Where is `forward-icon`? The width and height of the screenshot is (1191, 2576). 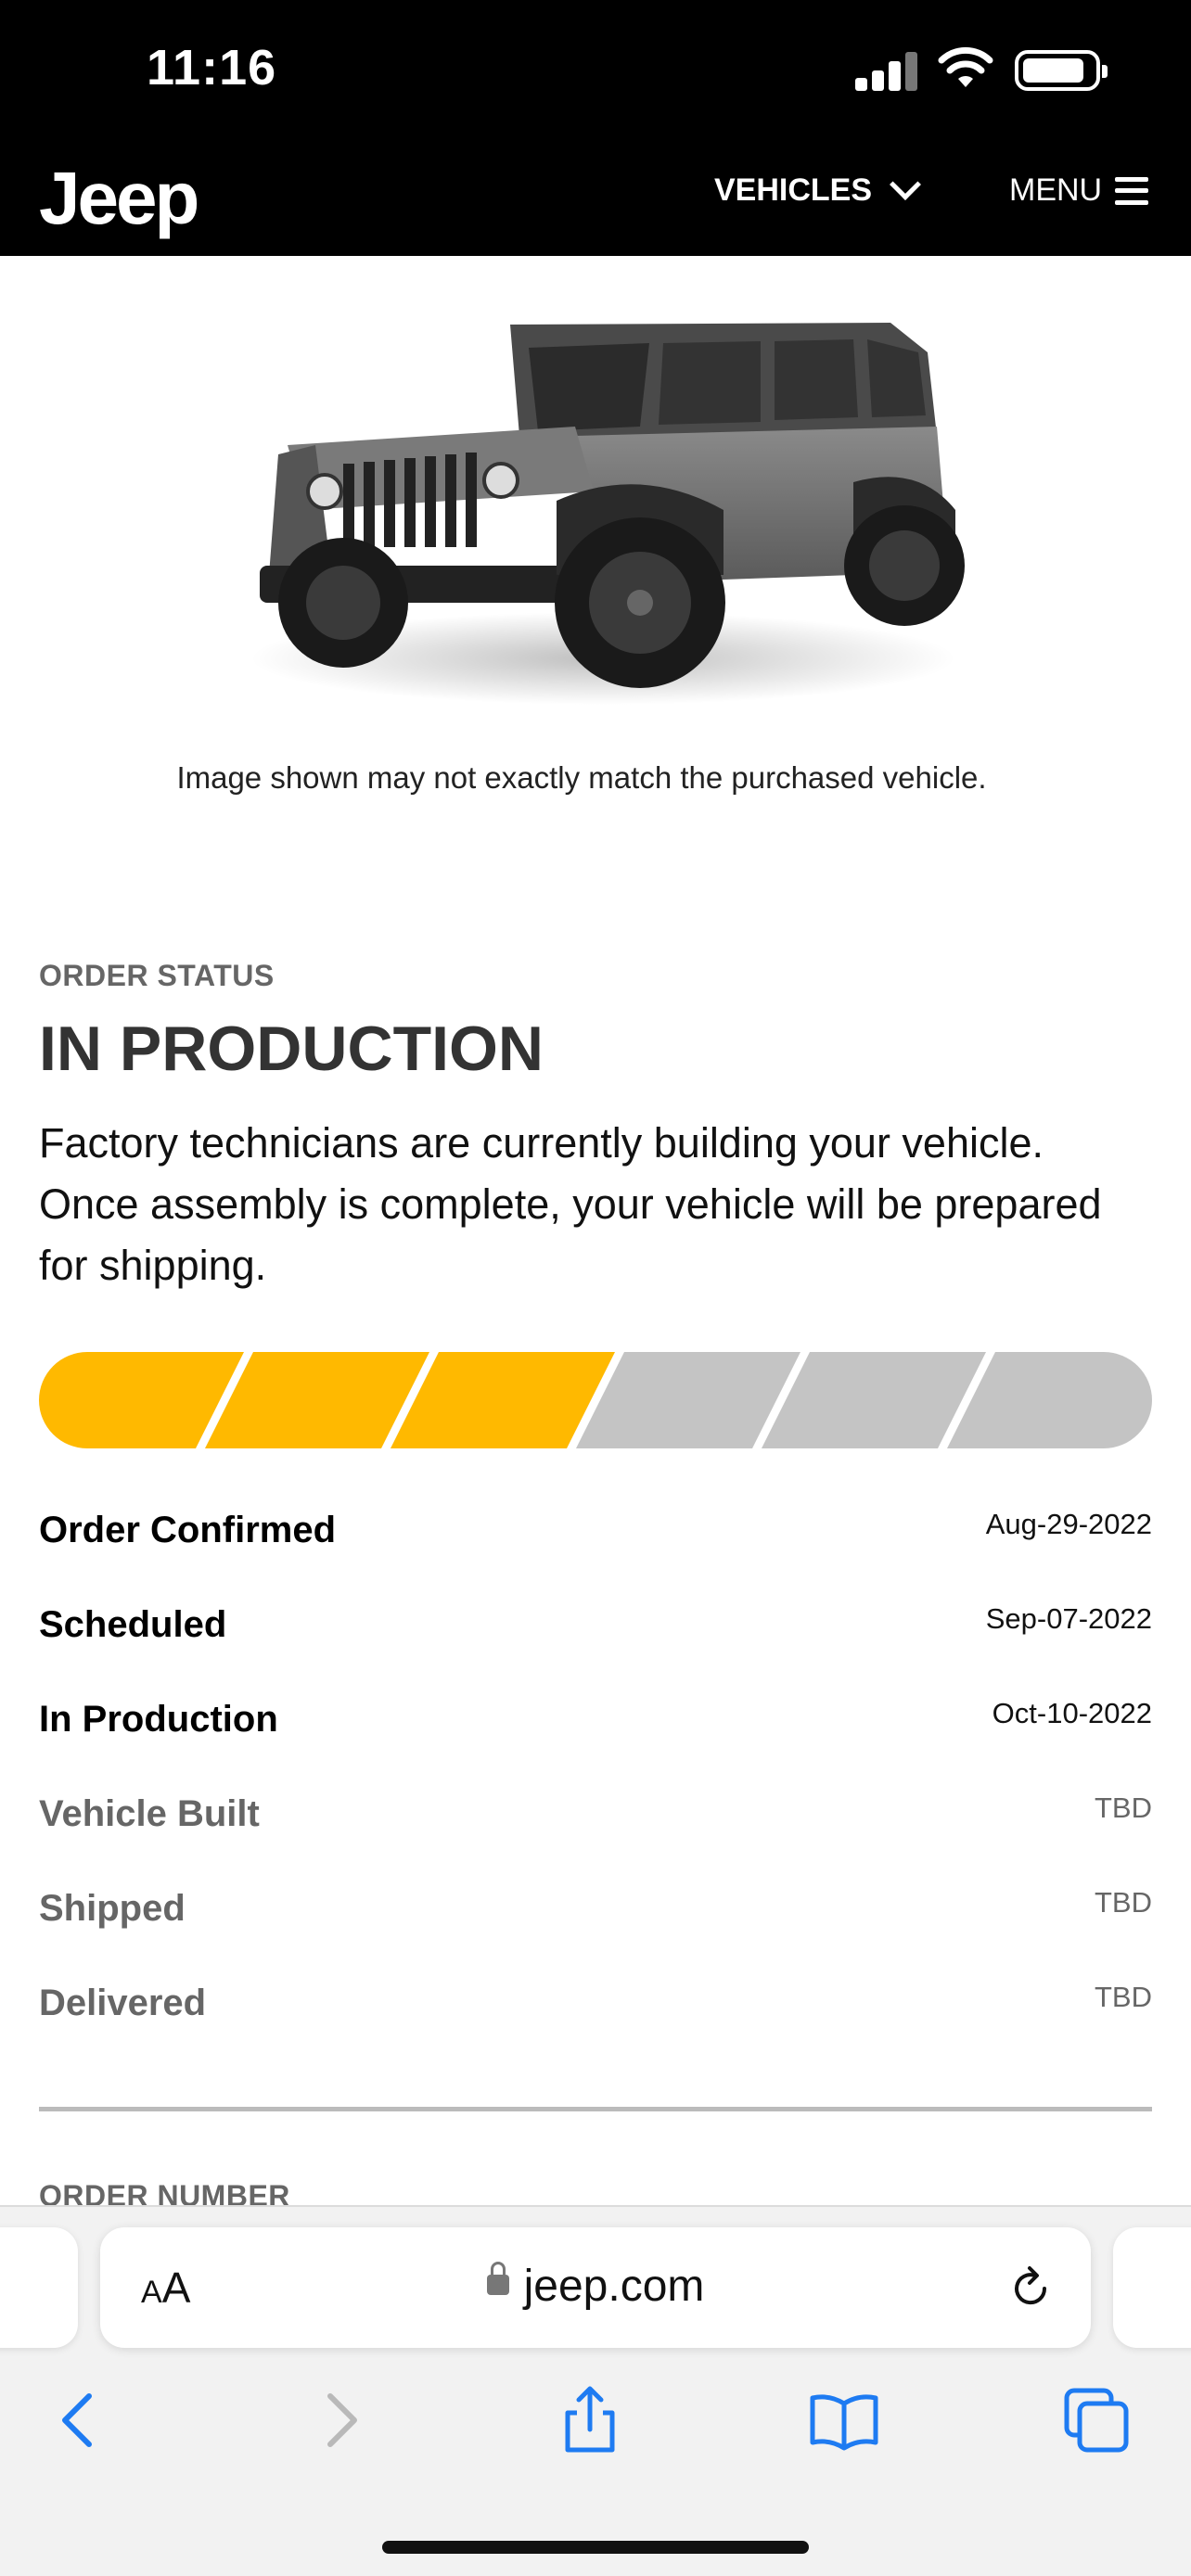 forward-icon is located at coordinates (339, 2420).